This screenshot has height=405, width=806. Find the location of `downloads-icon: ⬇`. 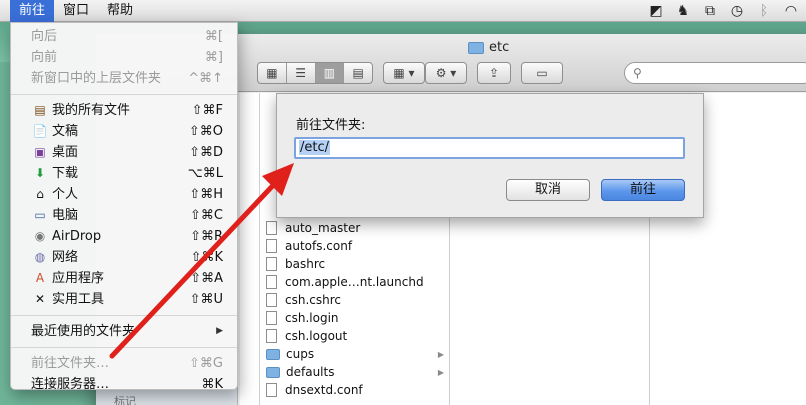

downloads-icon: ⬇ is located at coordinates (40, 173).